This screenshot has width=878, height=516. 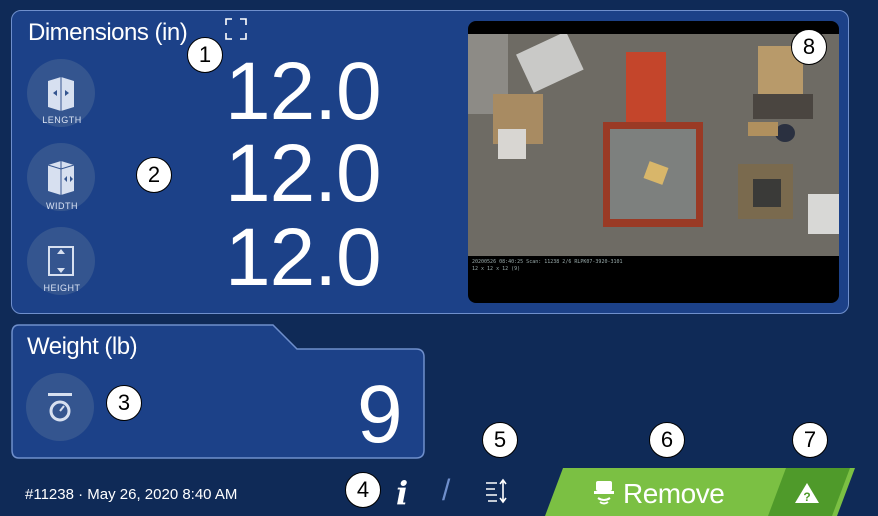 What do you see at coordinates (60, 407) in the screenshot?
I see `scale-icon` at bounding box center [60, 407].